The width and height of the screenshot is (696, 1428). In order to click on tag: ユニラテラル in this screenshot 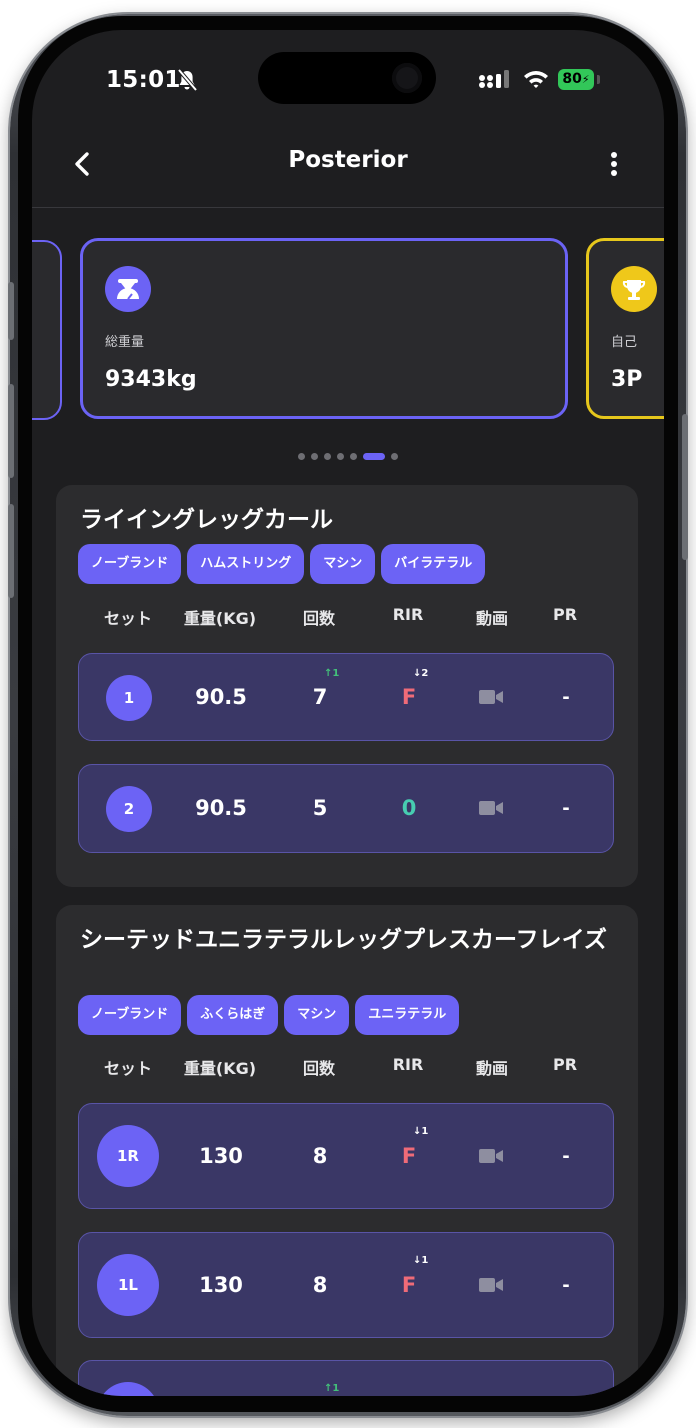, I will do `click(407, 1015)`.